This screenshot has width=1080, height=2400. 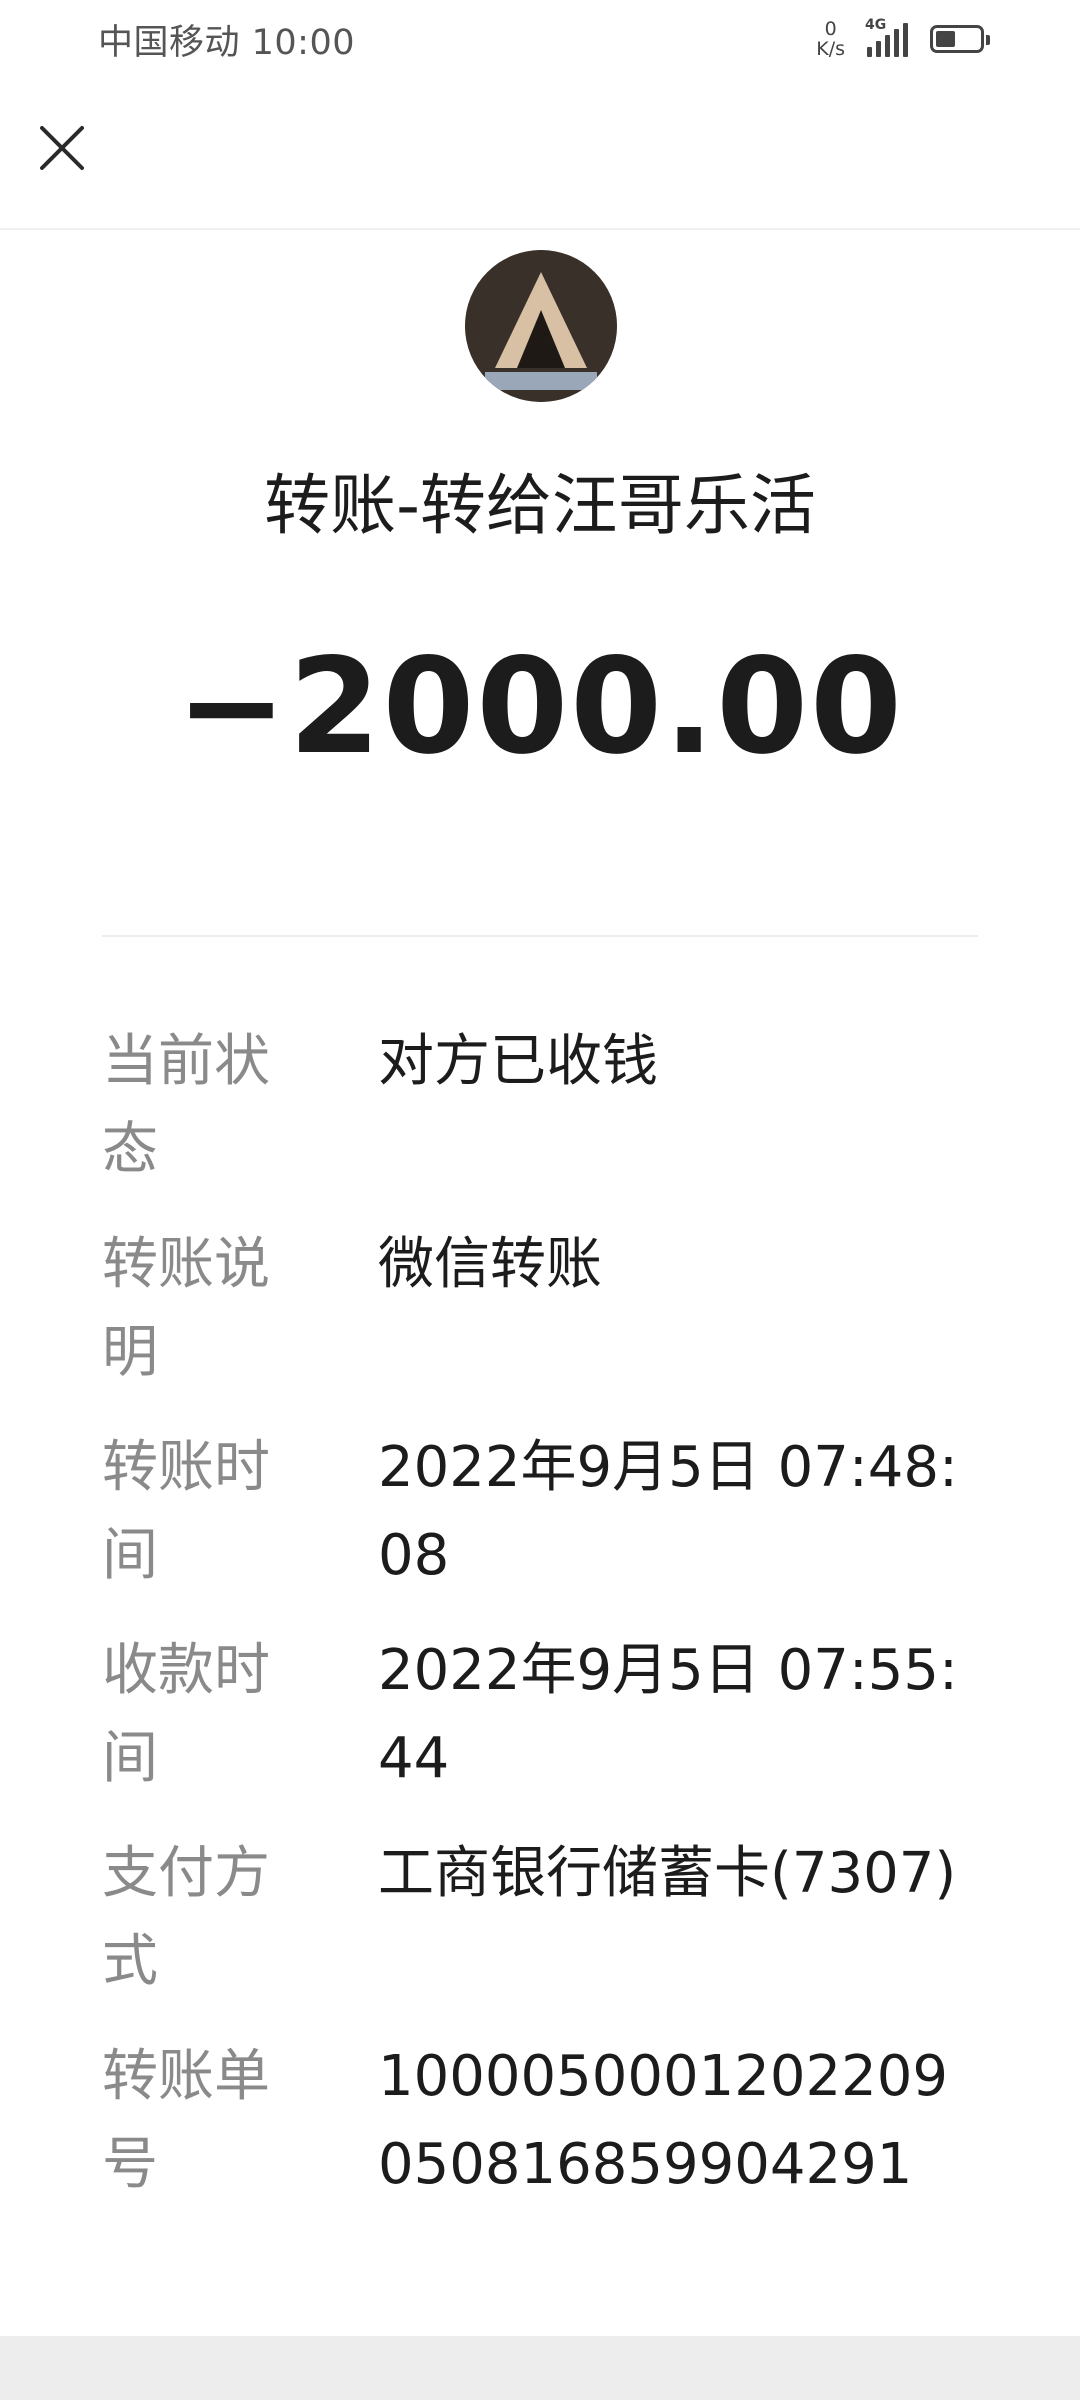 I want to click on detail-label: 支付方式, so click(x=186, y=1917).